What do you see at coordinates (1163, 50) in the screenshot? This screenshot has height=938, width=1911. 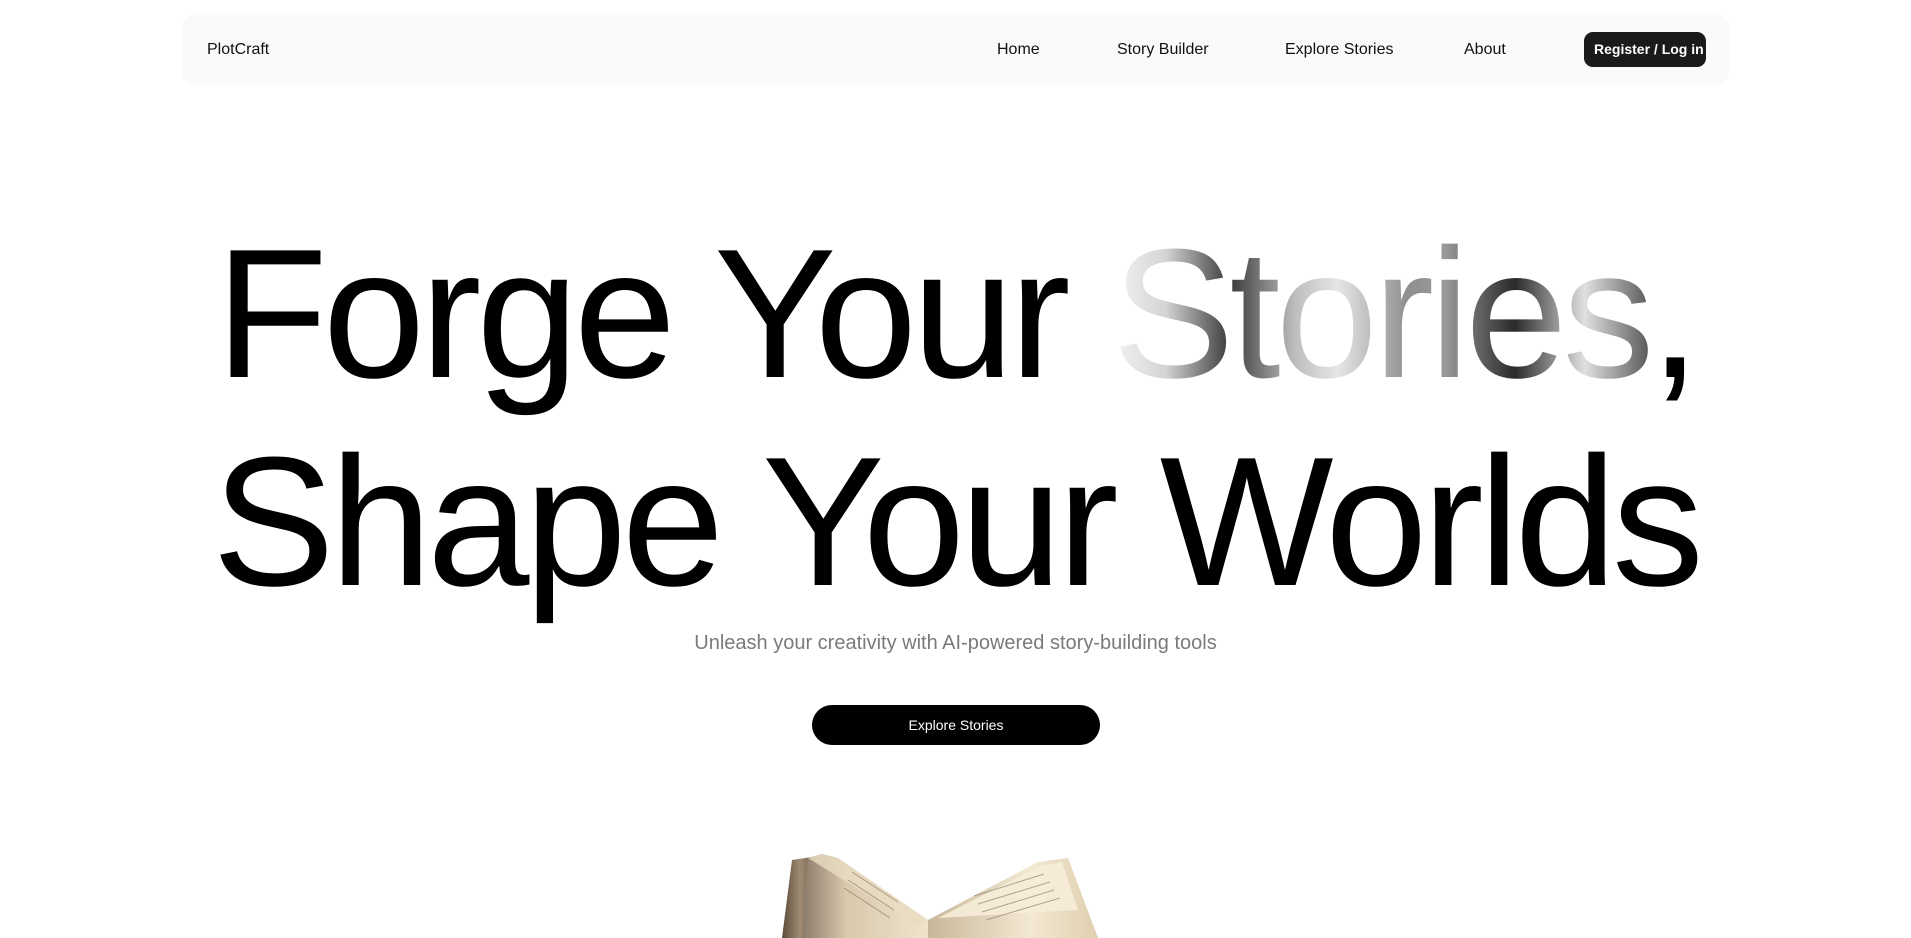 I see `nav-link-story-builder: Story Builder` at bounding box center [1163, 50].